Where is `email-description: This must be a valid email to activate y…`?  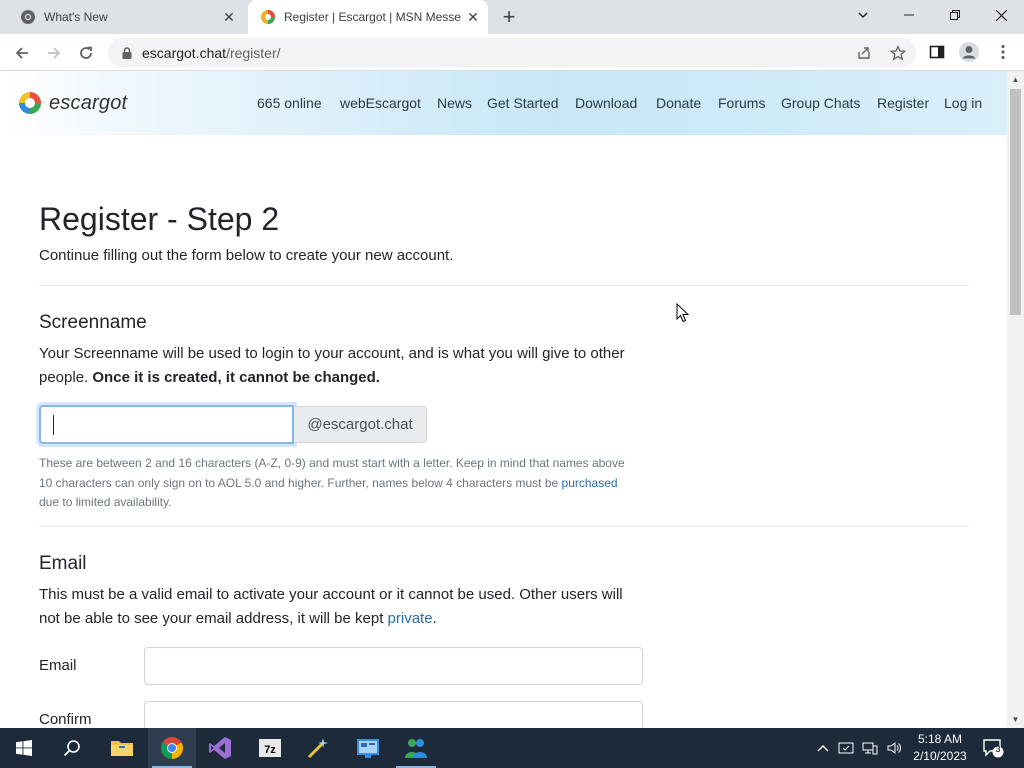 email-description: This must be a valid email to activate y… is located at coordinates (331, 606).